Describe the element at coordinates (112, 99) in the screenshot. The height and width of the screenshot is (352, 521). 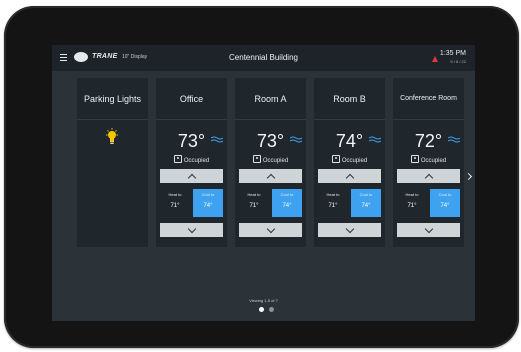
I see `tile-title: Parking Lights` at that location.